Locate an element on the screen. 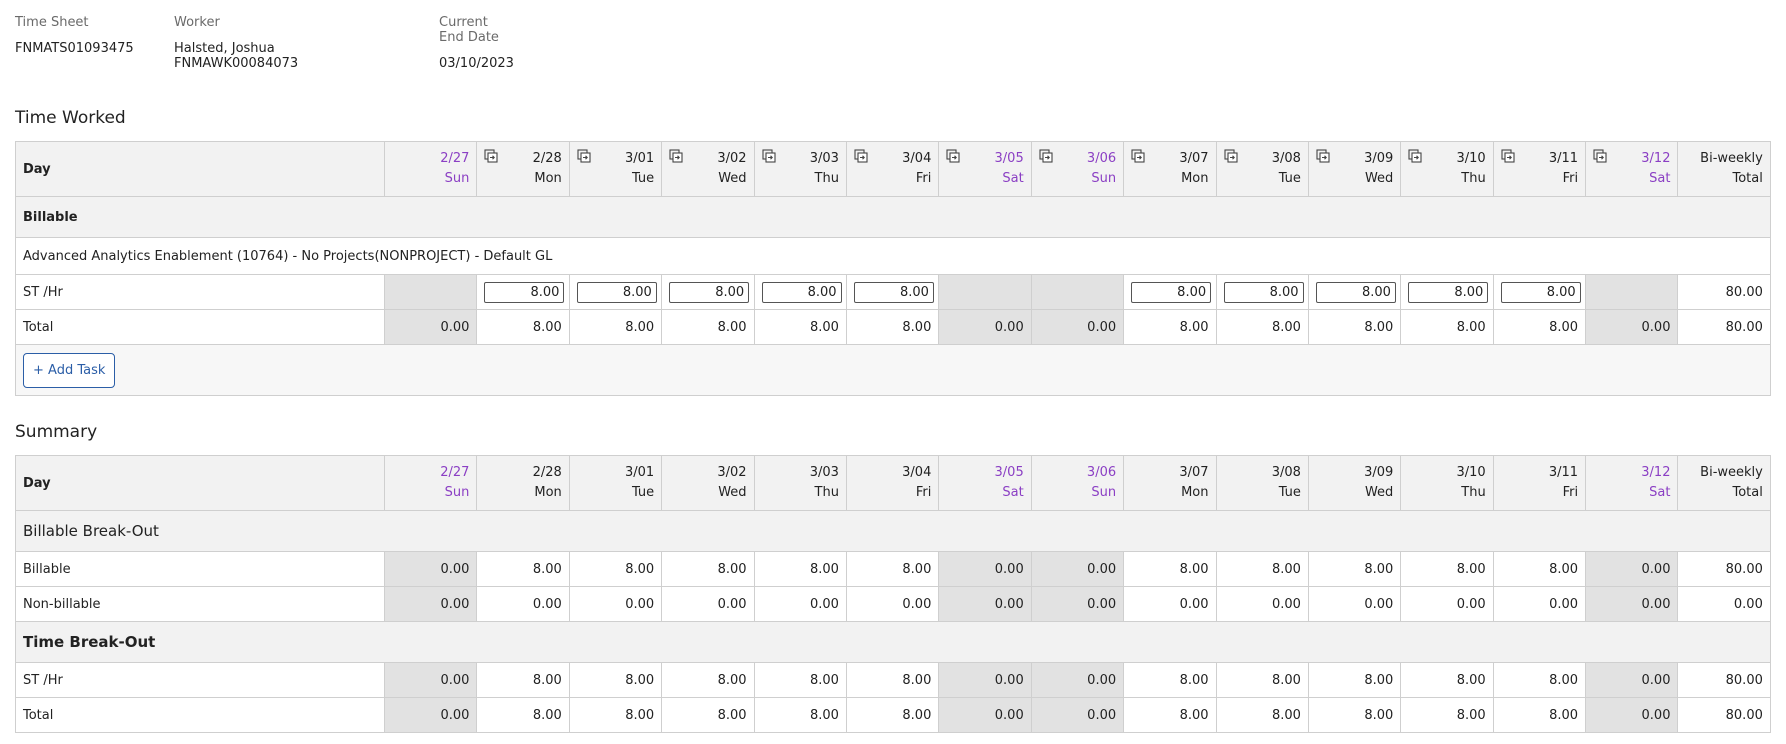 This screenshot has height=744, width=1786. total-header-line1: Bi-weekly is located at coordinates (1731, 472).